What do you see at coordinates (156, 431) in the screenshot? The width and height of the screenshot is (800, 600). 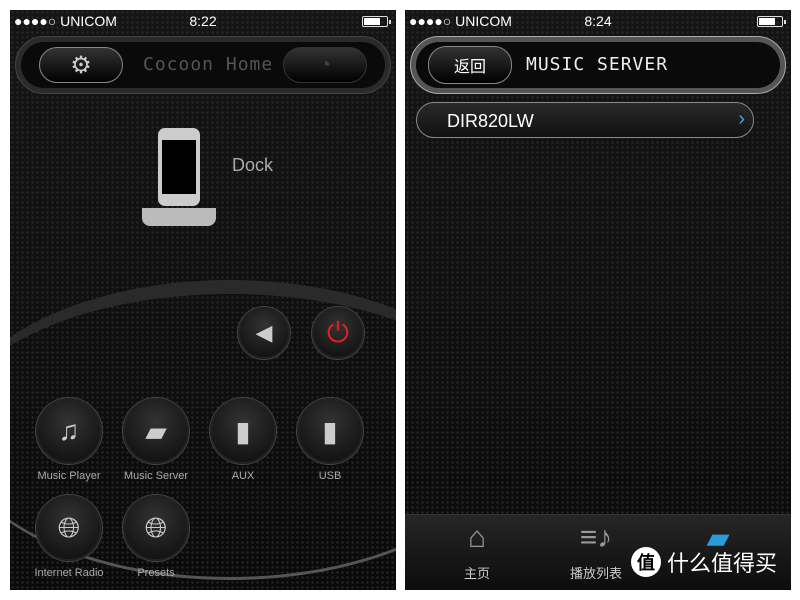 I see `folder-icon: ▰` at bounding box center [156, 431].